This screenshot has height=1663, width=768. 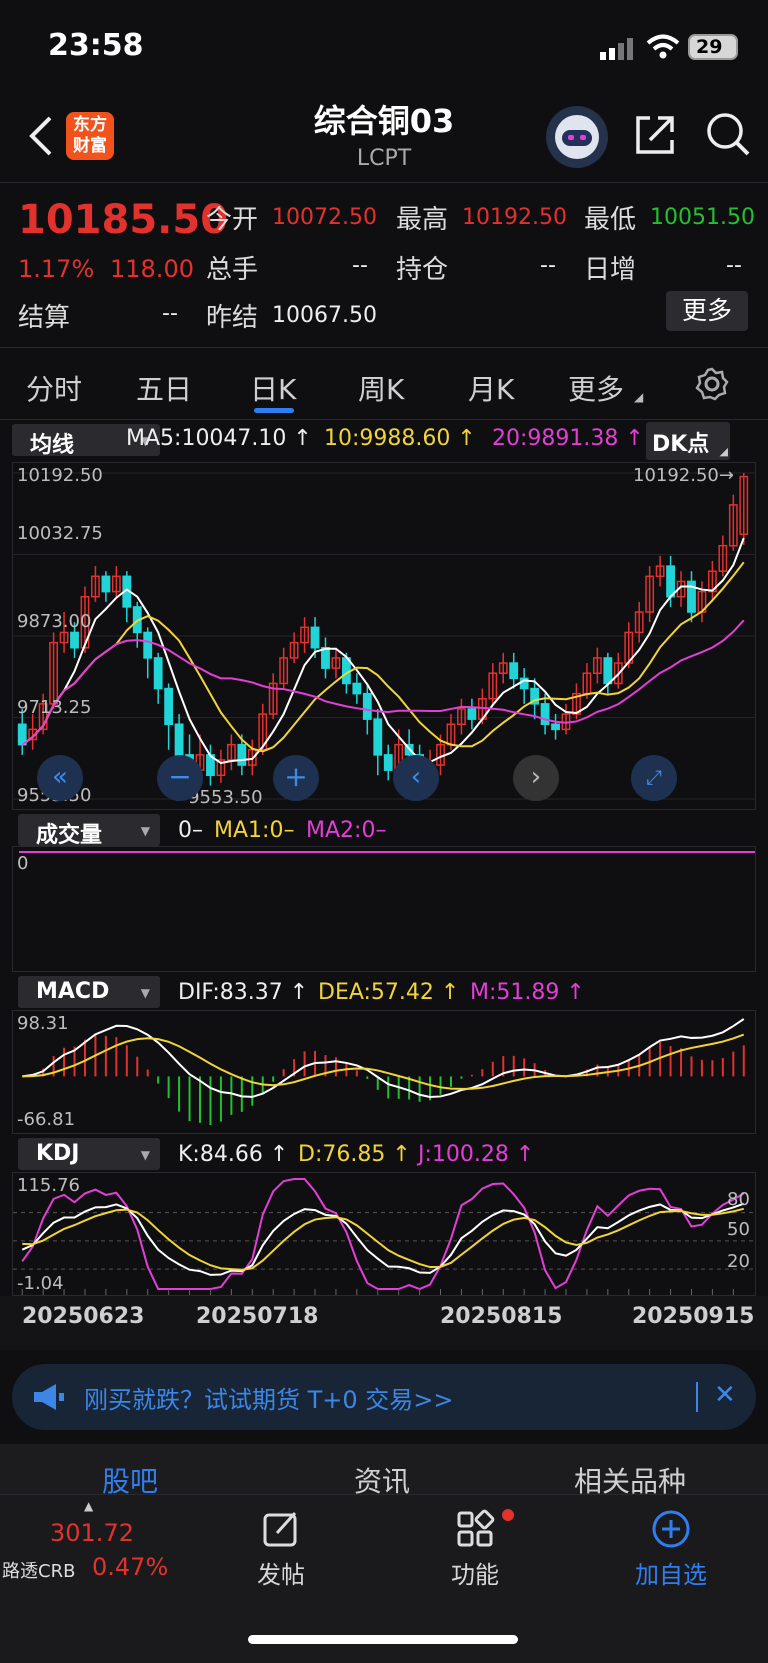 What do you see at coordinates (54, 388) in the screenshot?
I see `tab-intraday: 分时` at bounding box center [54, 388].